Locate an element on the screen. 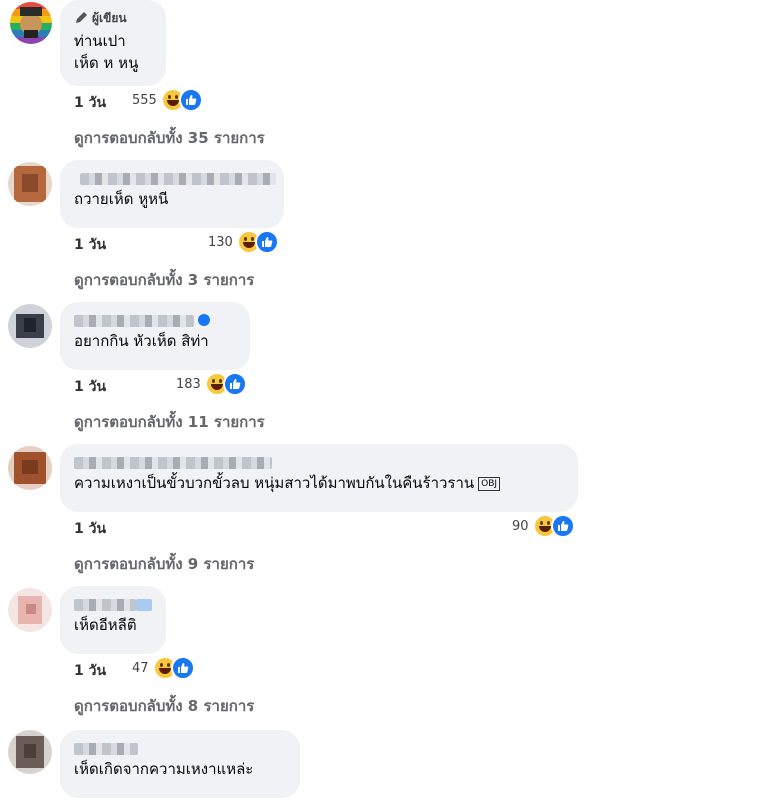 The image size is (760, 803). reaction-summary: 183 is located at coordinates (211, 384).